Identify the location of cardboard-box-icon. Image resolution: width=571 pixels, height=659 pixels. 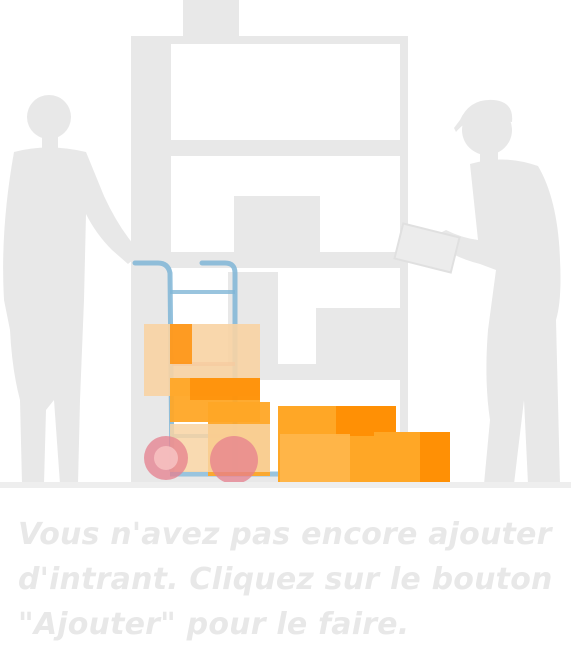
(364, 445).